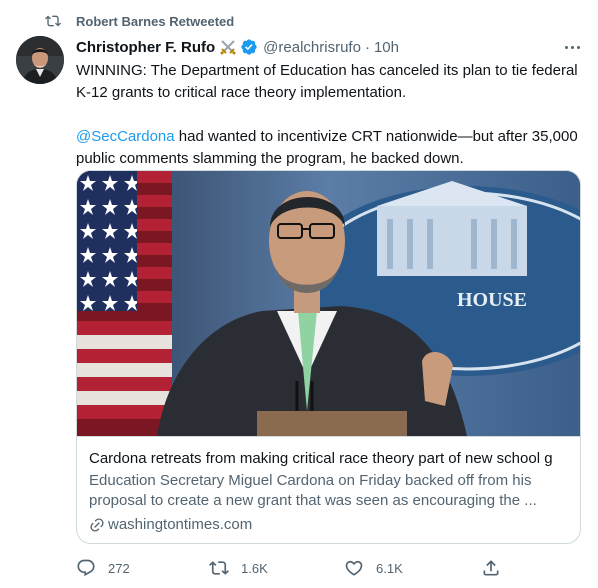 The image size is (598, 588). Describe the element at coordinates (145, 47) in the screenshot. I see `author-name: Christopher F. Rufo` at that location.